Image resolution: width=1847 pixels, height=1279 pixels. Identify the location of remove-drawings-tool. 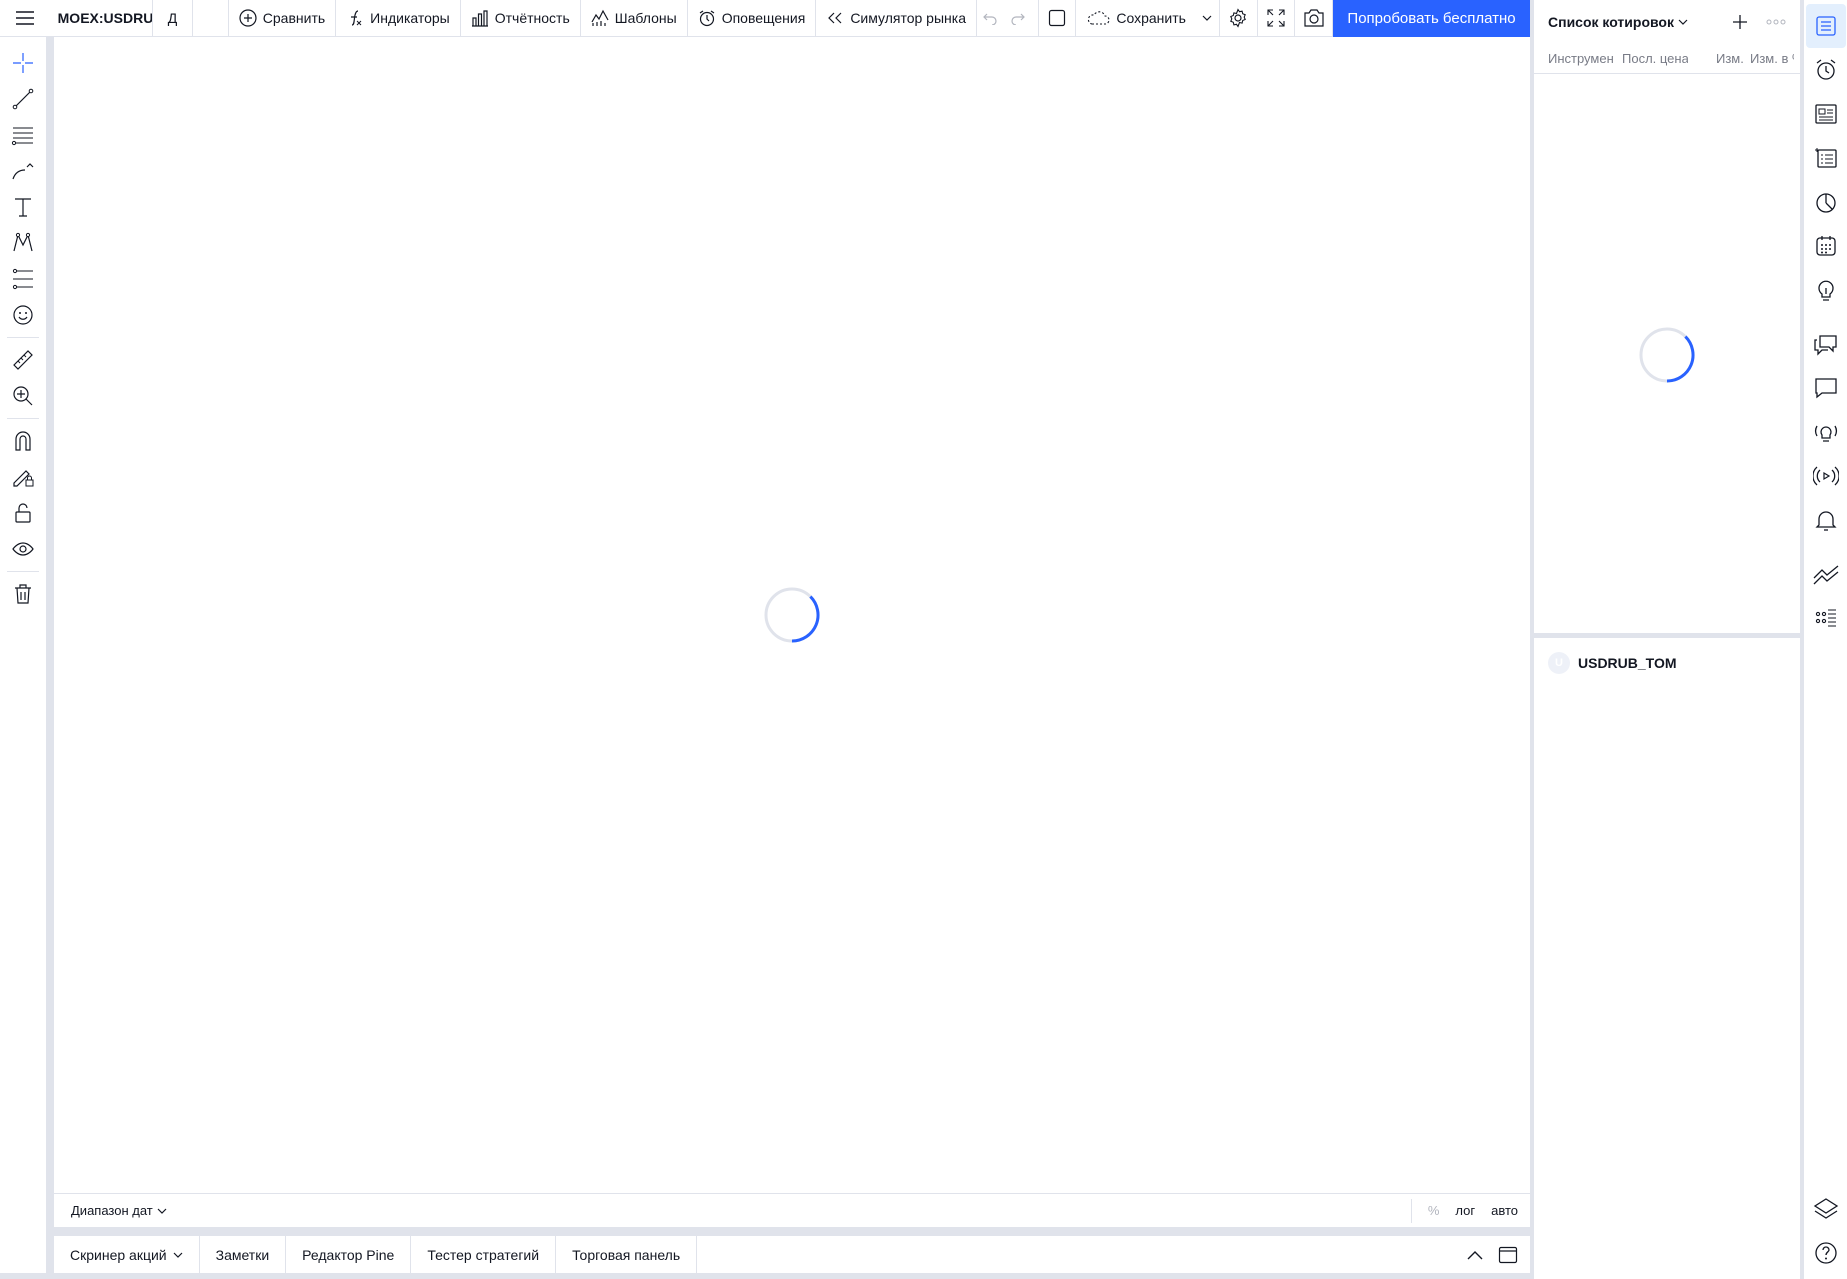
(23, 594).